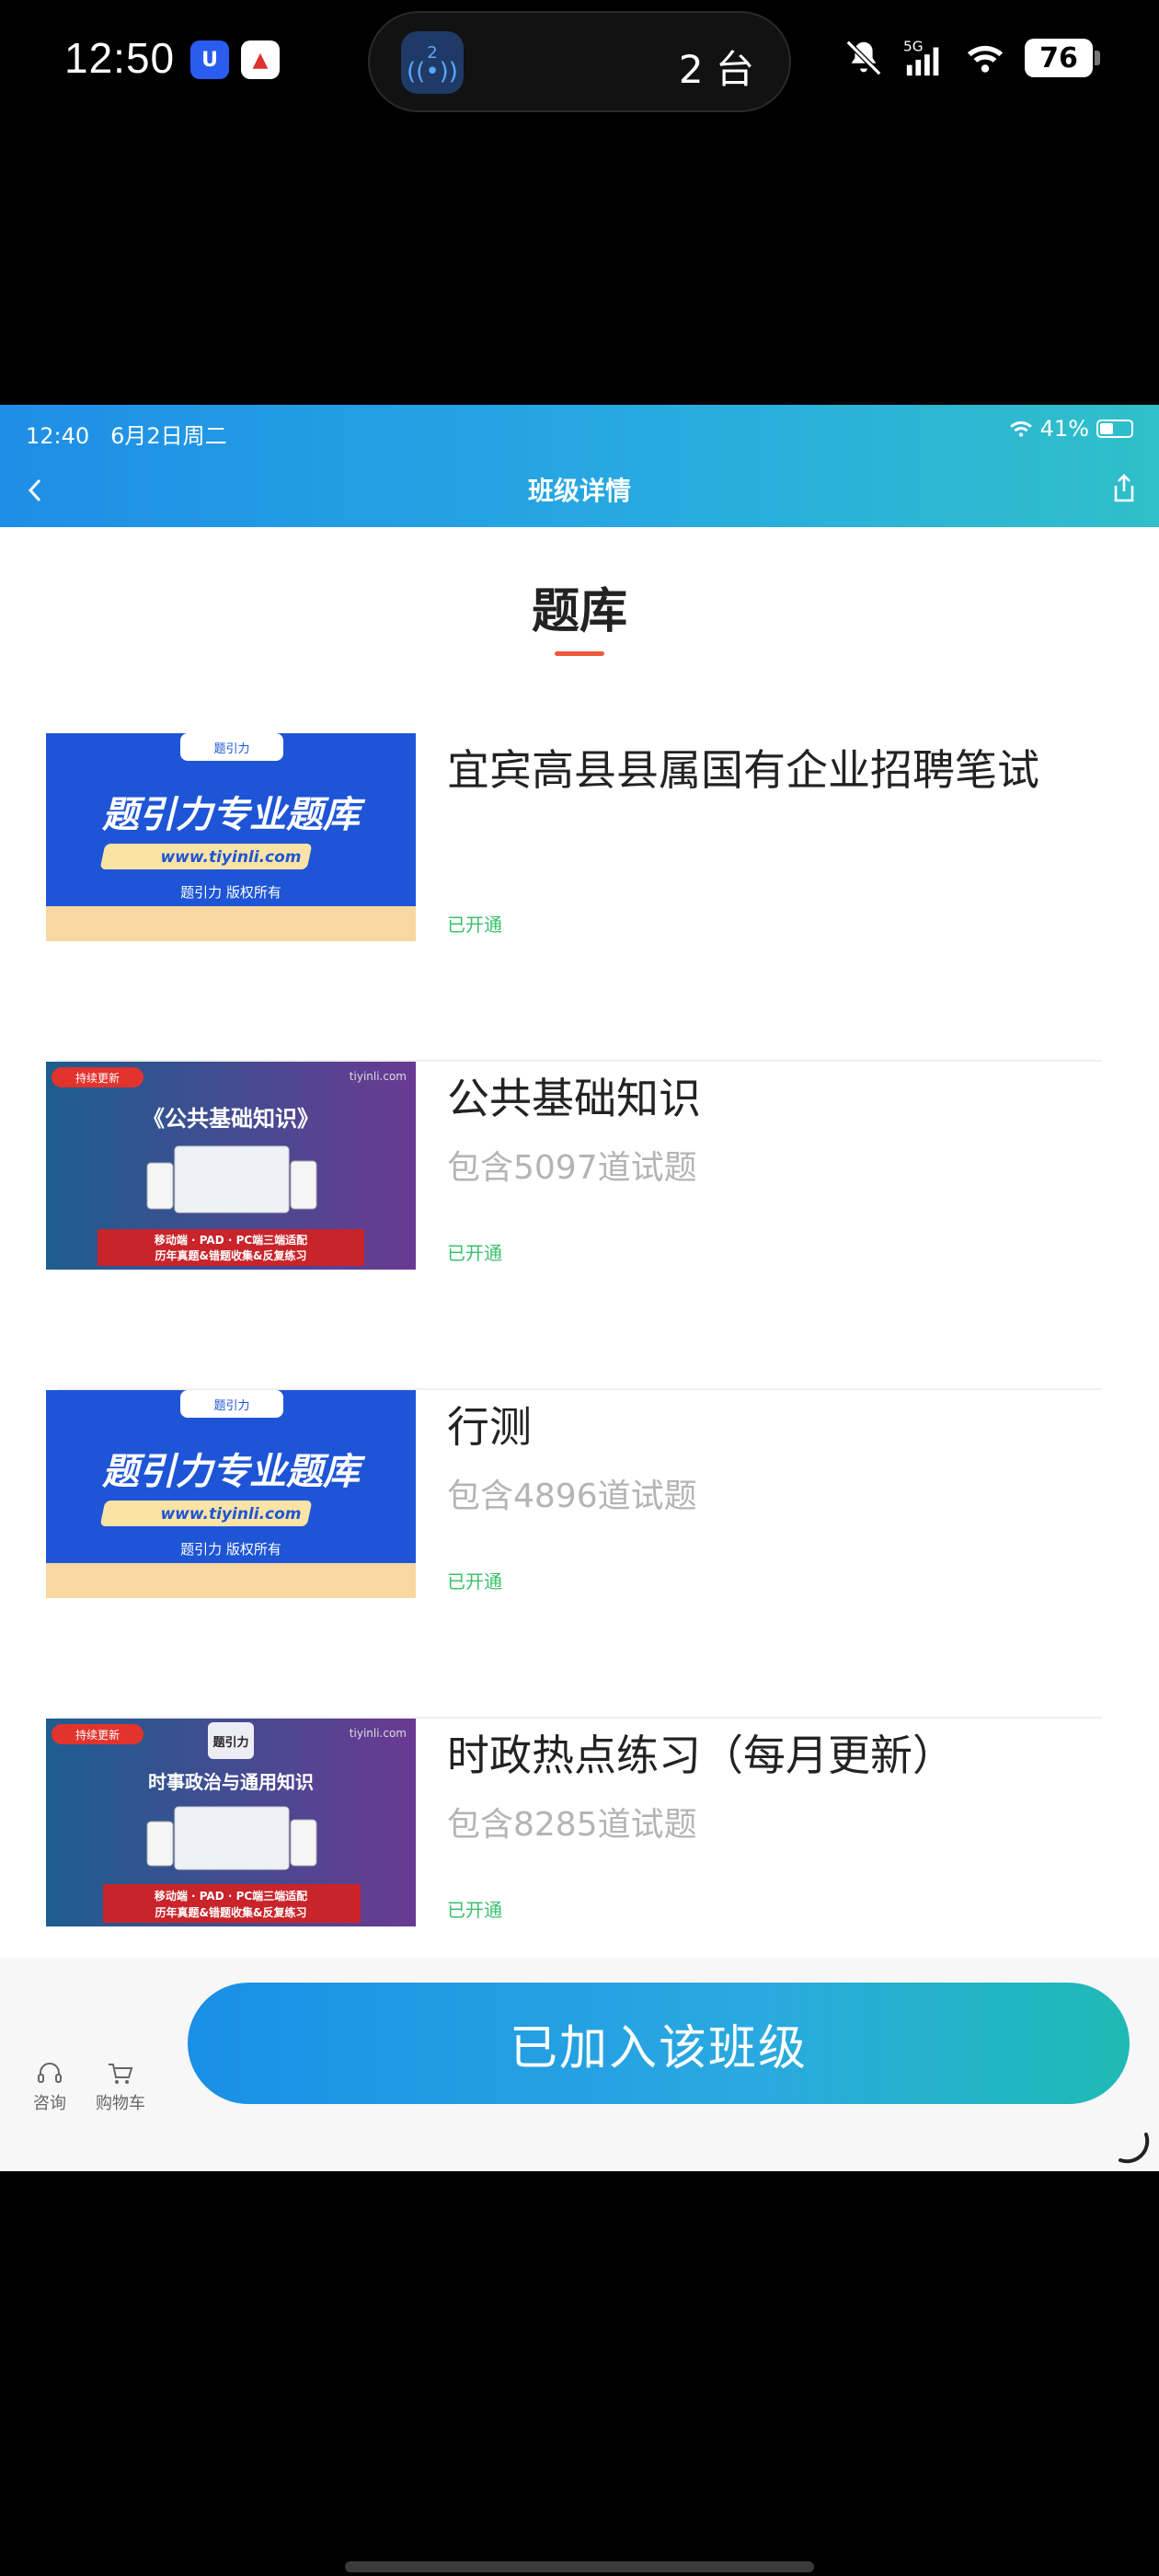  I want to click on inner-date: 6月2日周二, so click(168, 436).